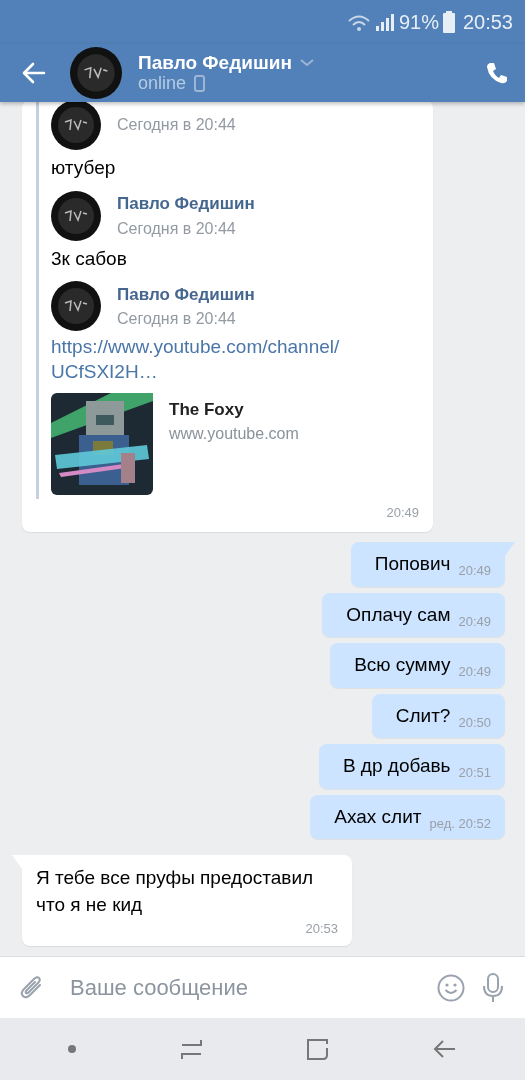 The height and width of the screenshot is (1080, 525). Describe the element at coordinates (493, 987) in the screenshot. I see `microphone-icon` at that location.